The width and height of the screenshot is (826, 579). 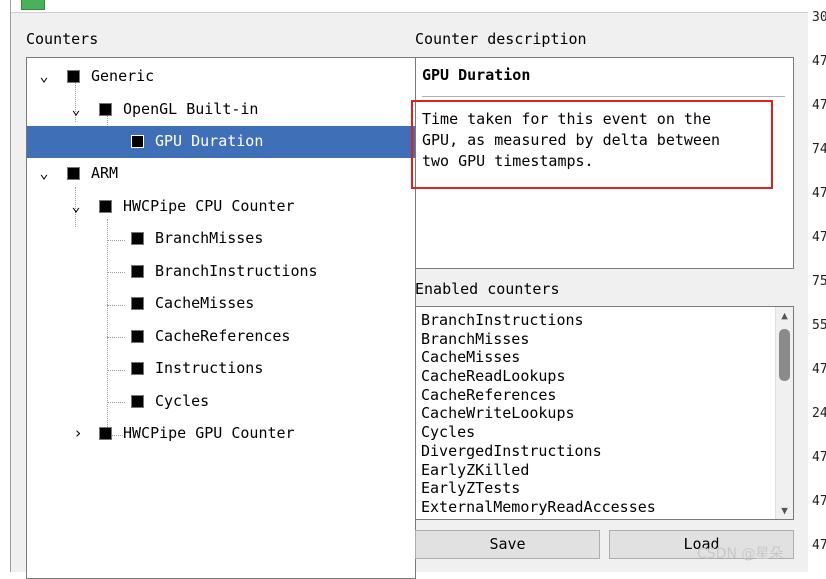 What do you see at coordinates (819, 325) in the screenshot?
I see `background-text-fragment: 55` at bounding box center [819, 325].